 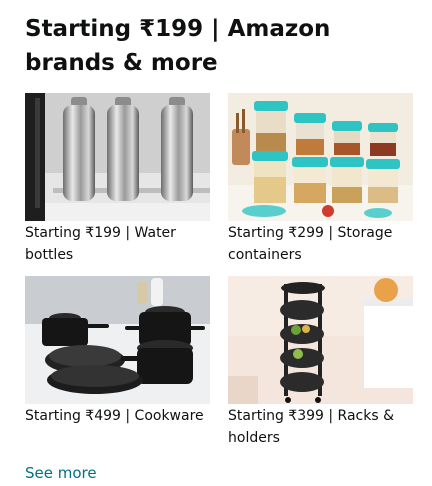 What do you see at coordinates (61, 473) in the screenshot?
I see `see-more-link: See more` at bounding box center [61, 473].